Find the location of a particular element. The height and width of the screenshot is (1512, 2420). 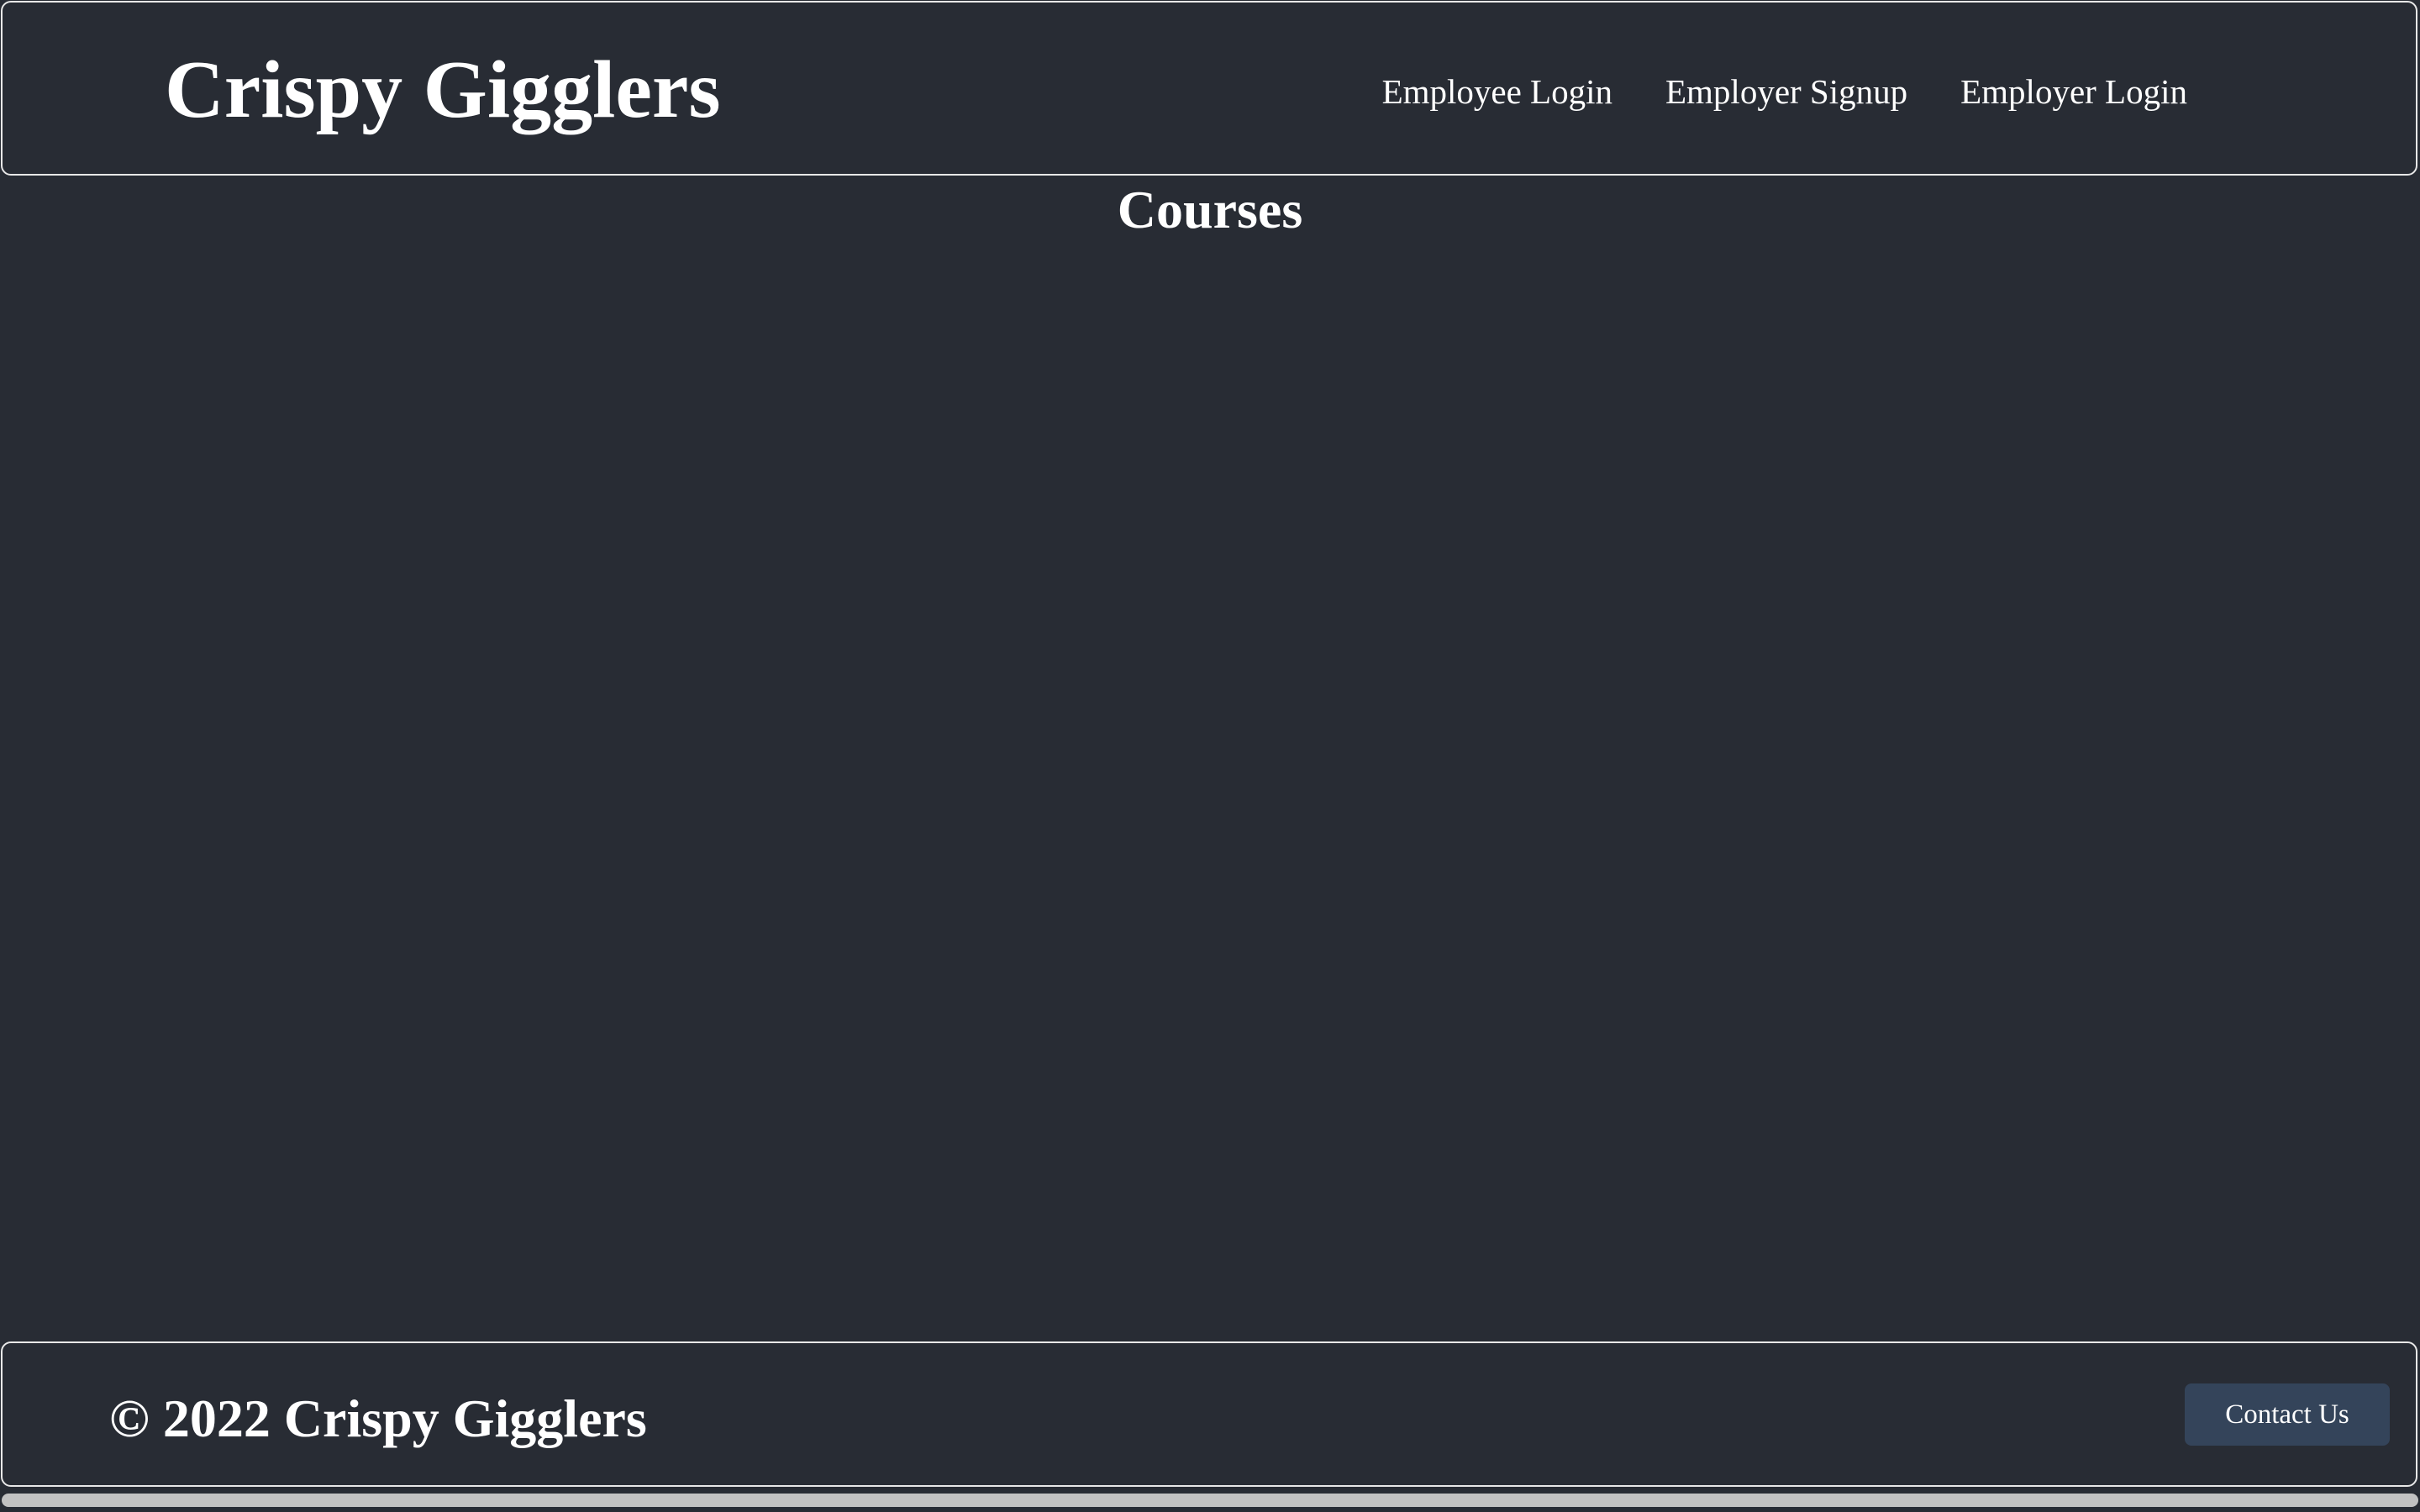

nav-employer-signup-link: Employer Signup is located at coordinates (1786, 91).